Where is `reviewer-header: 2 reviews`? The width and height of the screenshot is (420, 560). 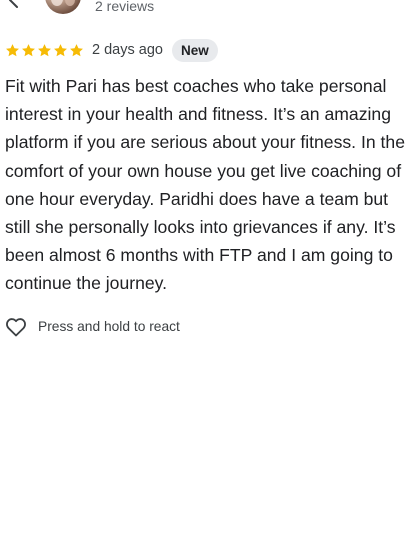
reviewer-header: 2 reviews is located at coordinates (210, 11).